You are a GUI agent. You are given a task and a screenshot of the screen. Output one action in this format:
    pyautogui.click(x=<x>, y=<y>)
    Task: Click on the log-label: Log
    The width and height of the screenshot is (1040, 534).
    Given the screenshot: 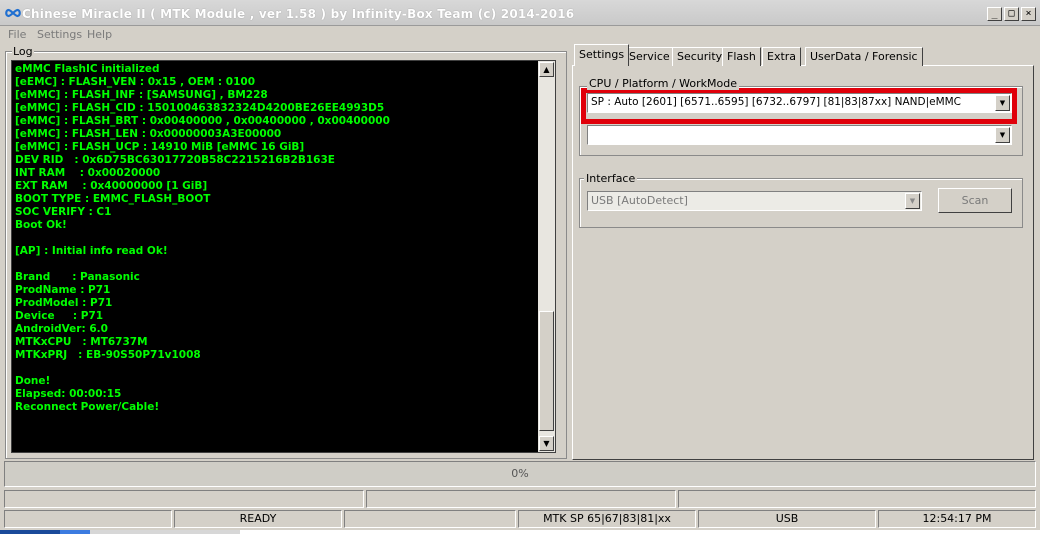 What is the action you would take?
    pyautogui.click(x=23, y=51)
    